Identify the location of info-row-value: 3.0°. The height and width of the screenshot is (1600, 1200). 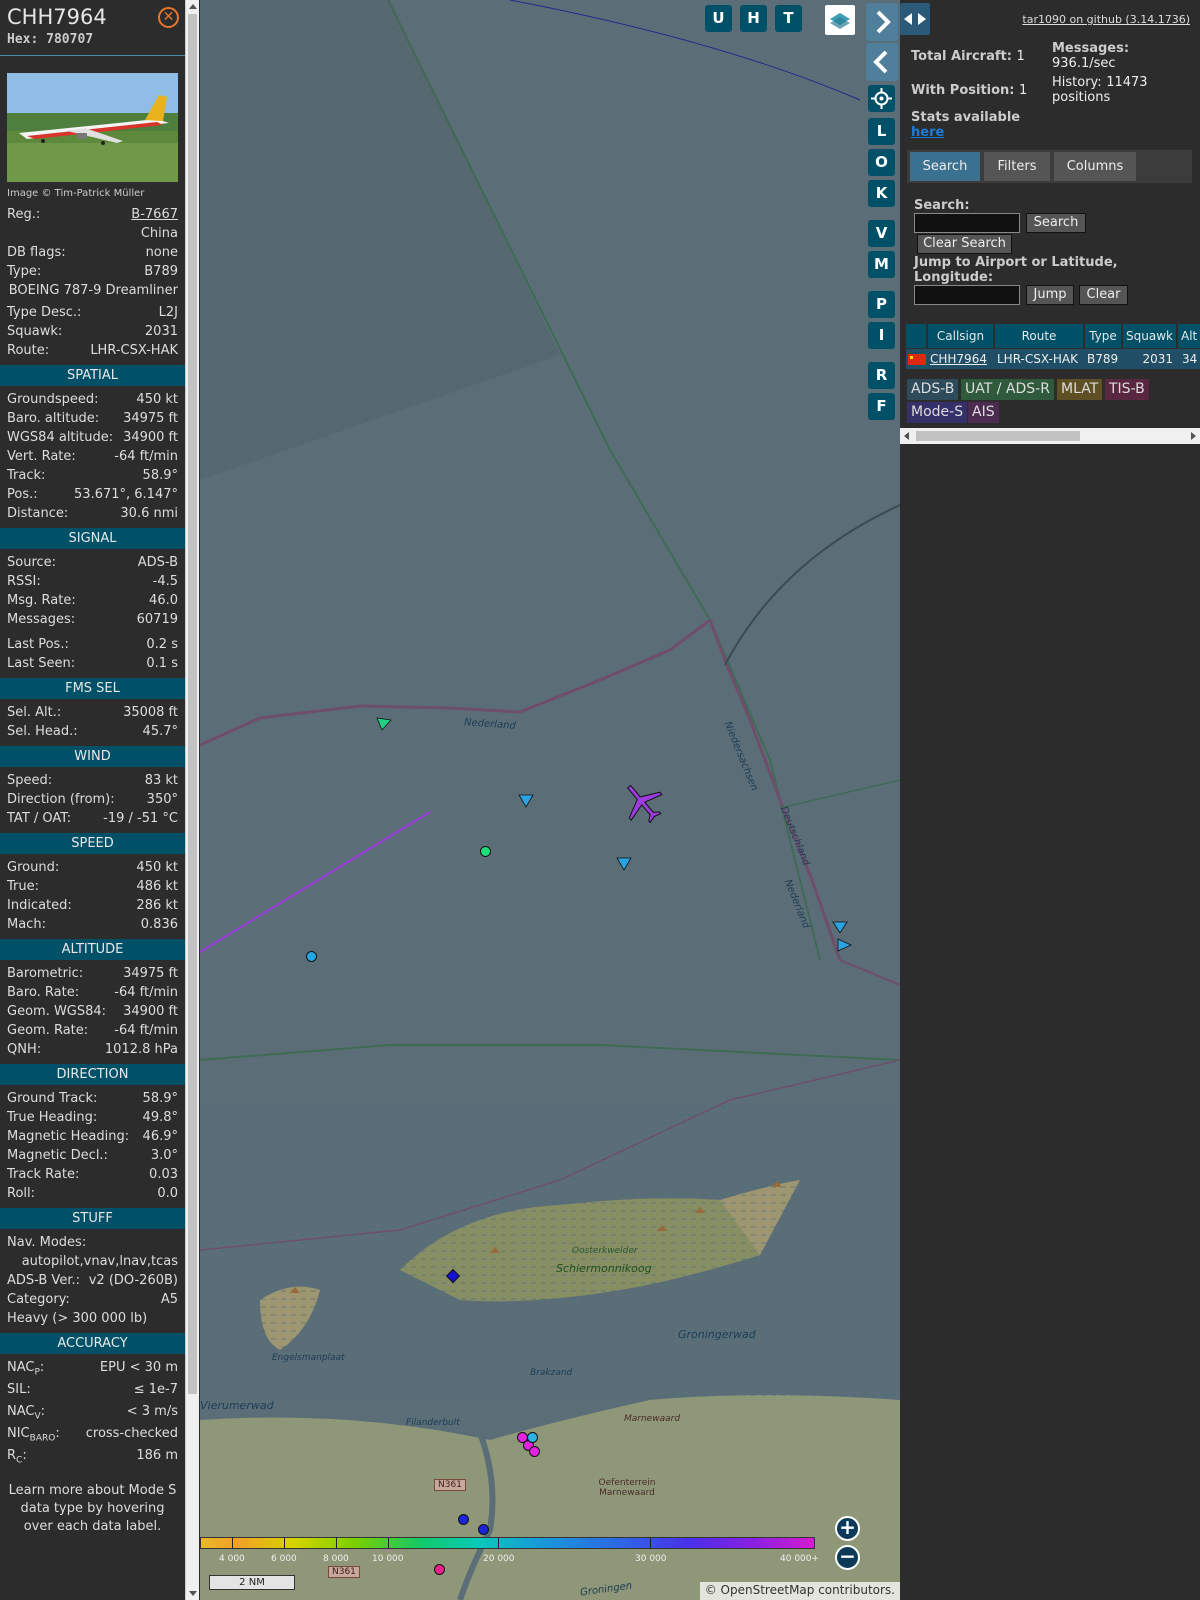
(164, 1155).